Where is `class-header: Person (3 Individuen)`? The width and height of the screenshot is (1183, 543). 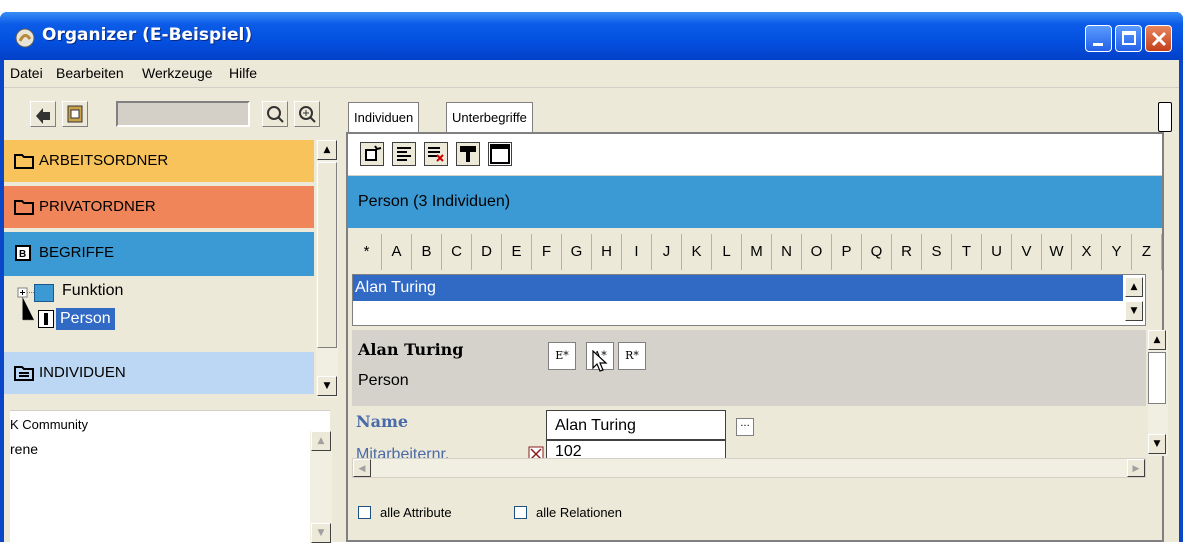 class-header: Person (3 Individuen) is located at coordinates (755, 202).